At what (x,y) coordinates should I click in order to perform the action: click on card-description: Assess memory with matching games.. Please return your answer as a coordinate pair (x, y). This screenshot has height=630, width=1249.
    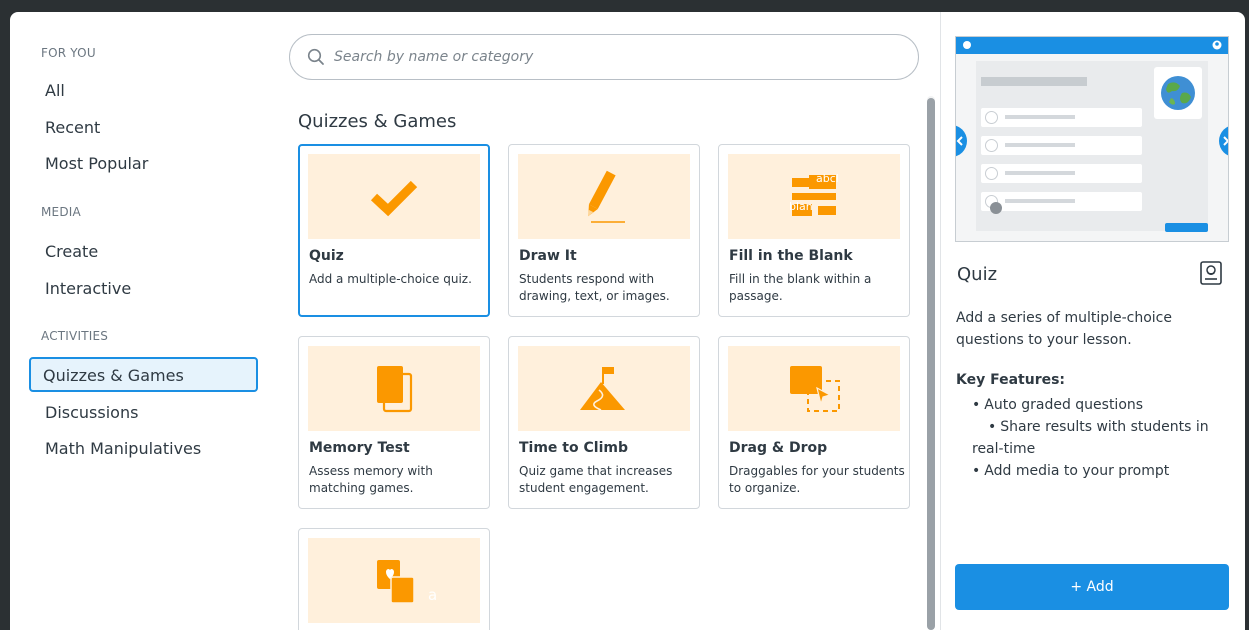
    Looking at the image, I should click on (371, 479).